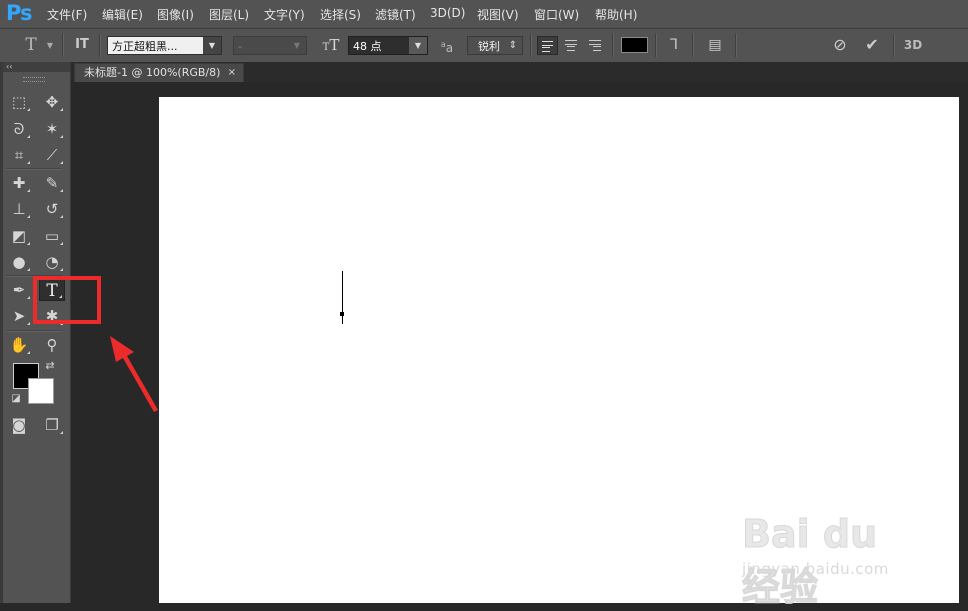 The width and height of the screenshot is (968, 611). I want to click on document-tab: 未标题-1 @ 100%(RGB/8) ×, so click(159, 72).